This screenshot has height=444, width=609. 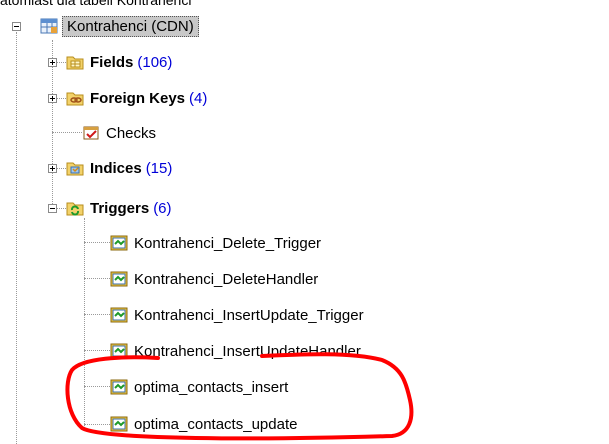 I want to click on triggers-folder-icon, so click(x=75, y=208).